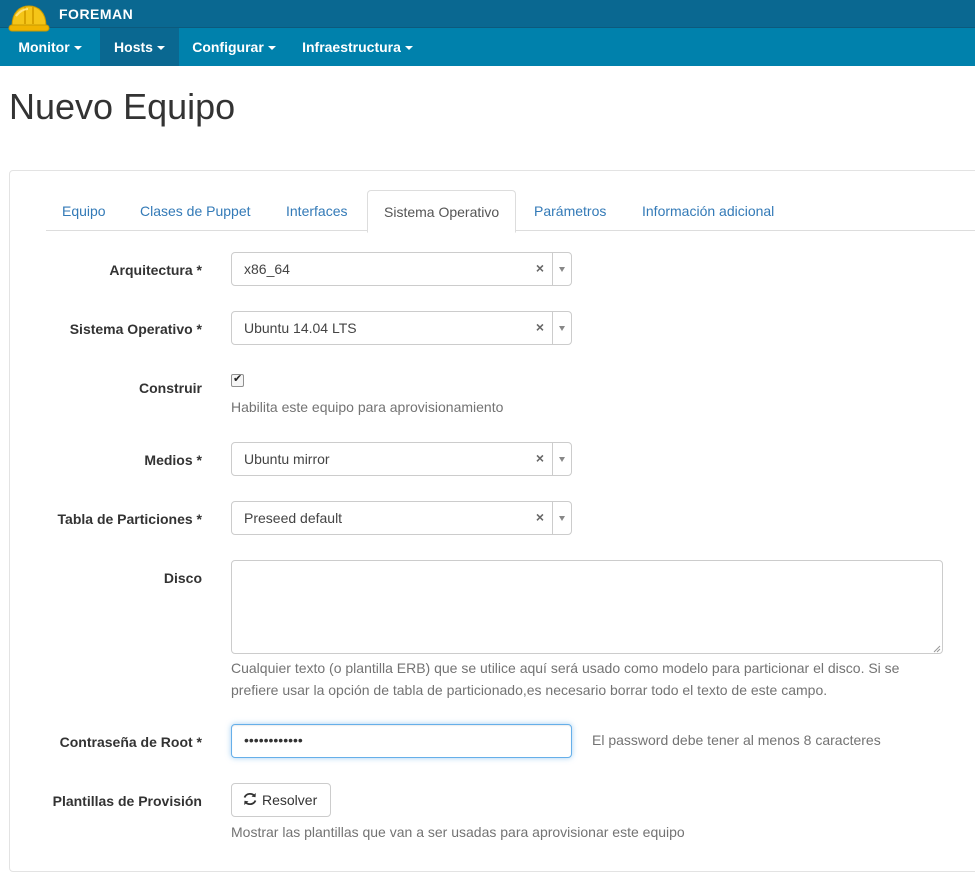 The image size is (975, 872). I want to click on media-label: Medios *, so click(173, 460).